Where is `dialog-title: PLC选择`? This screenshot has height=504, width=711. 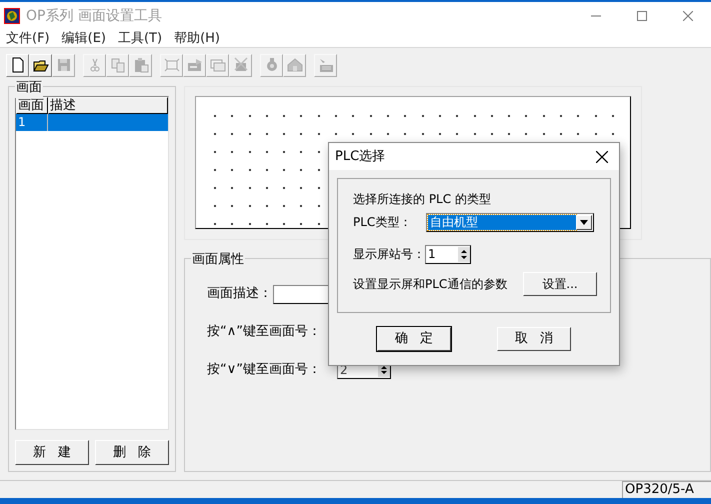
dialog-title: PLC选择 is located at coordinates (360, 157).